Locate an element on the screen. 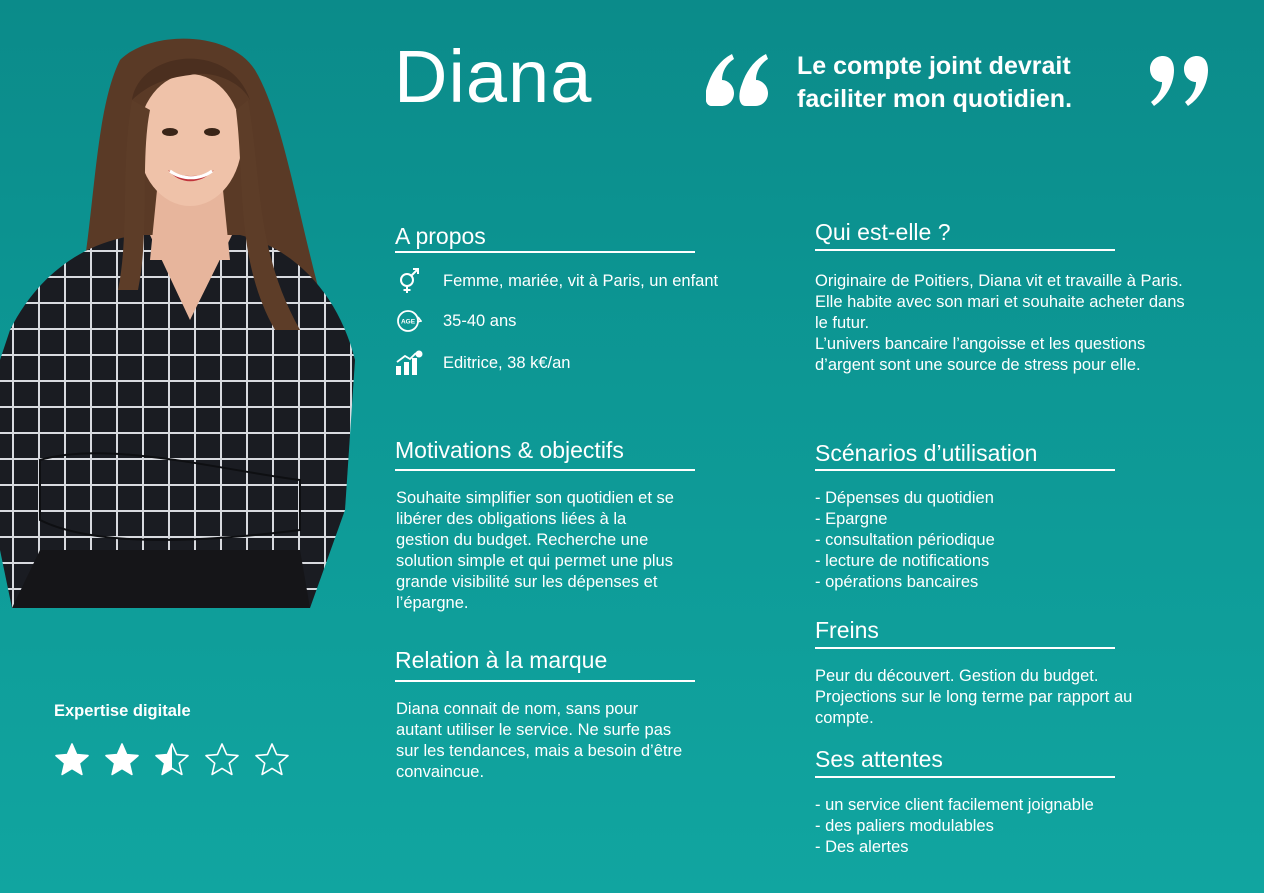  age-icon: AGE is located at coordinates (409, 321).